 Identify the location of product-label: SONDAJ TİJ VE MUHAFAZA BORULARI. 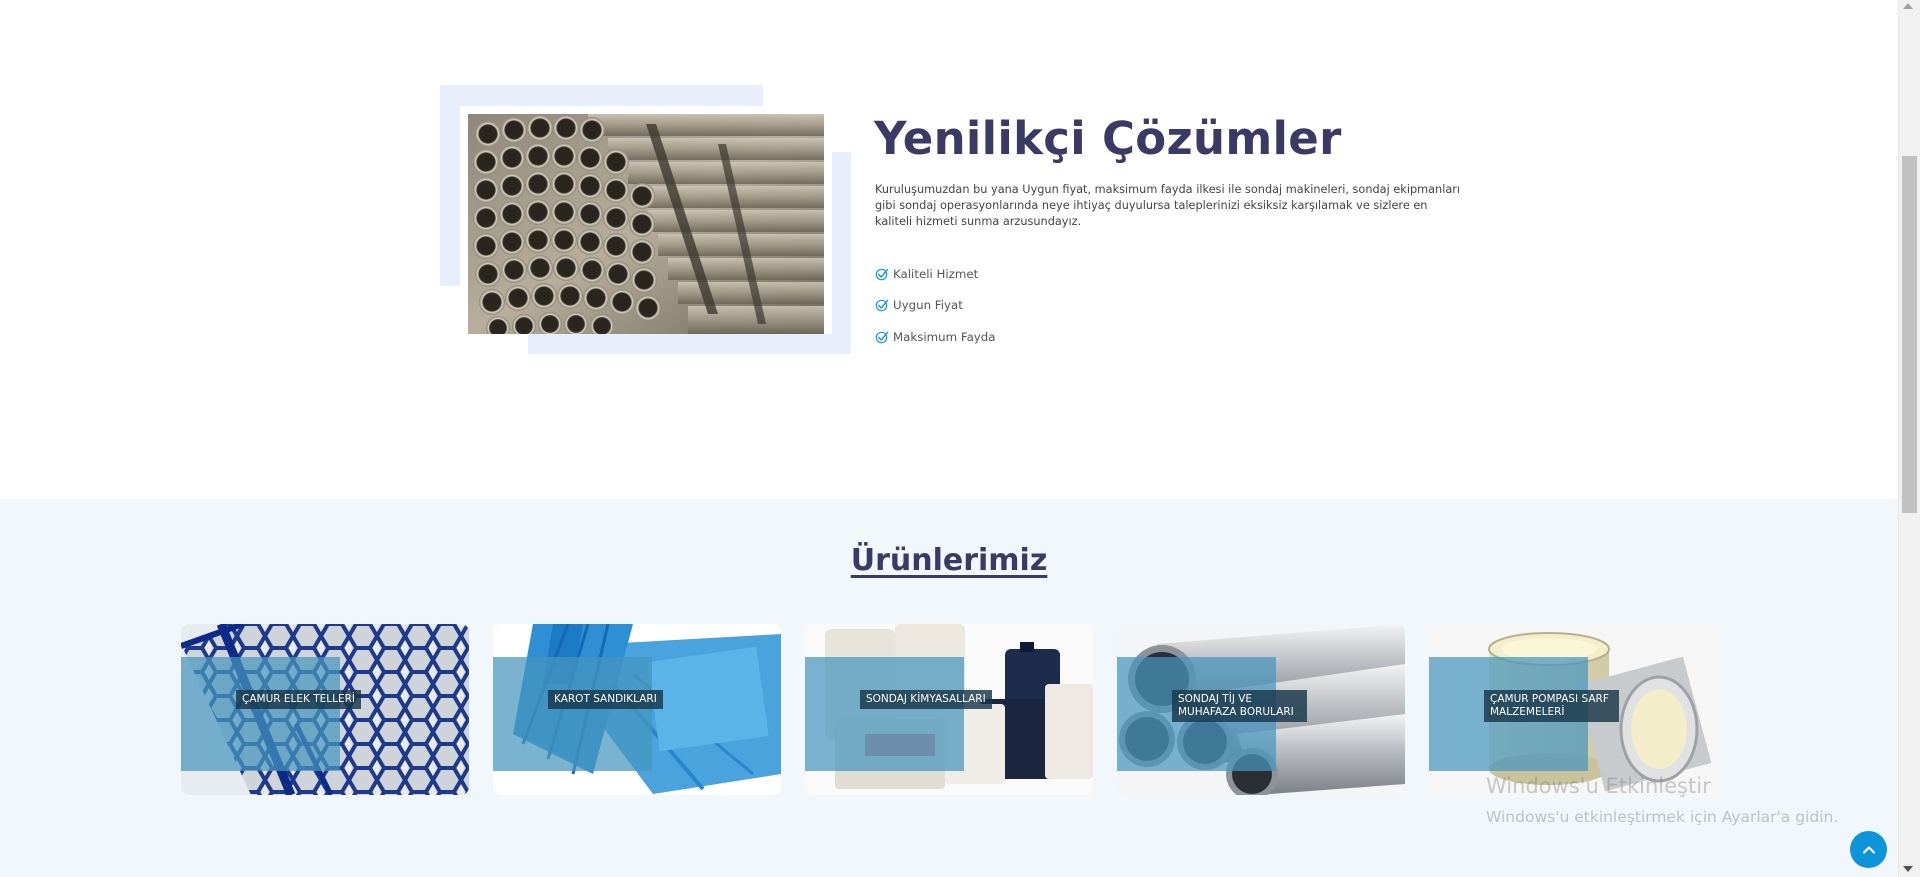
(1239, 706).